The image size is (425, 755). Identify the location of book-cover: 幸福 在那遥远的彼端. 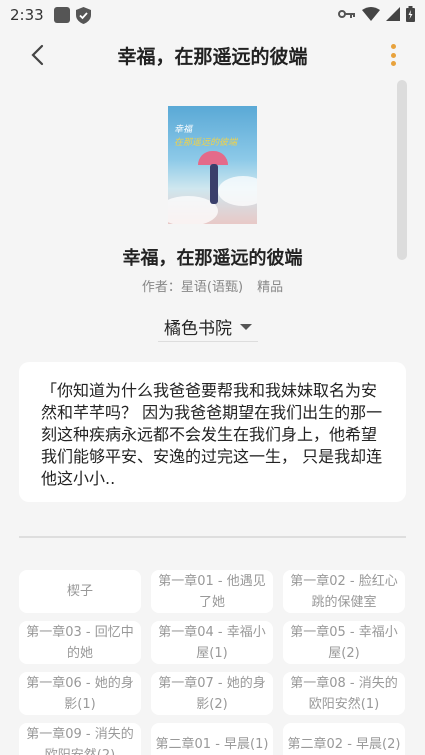
(212, 165).